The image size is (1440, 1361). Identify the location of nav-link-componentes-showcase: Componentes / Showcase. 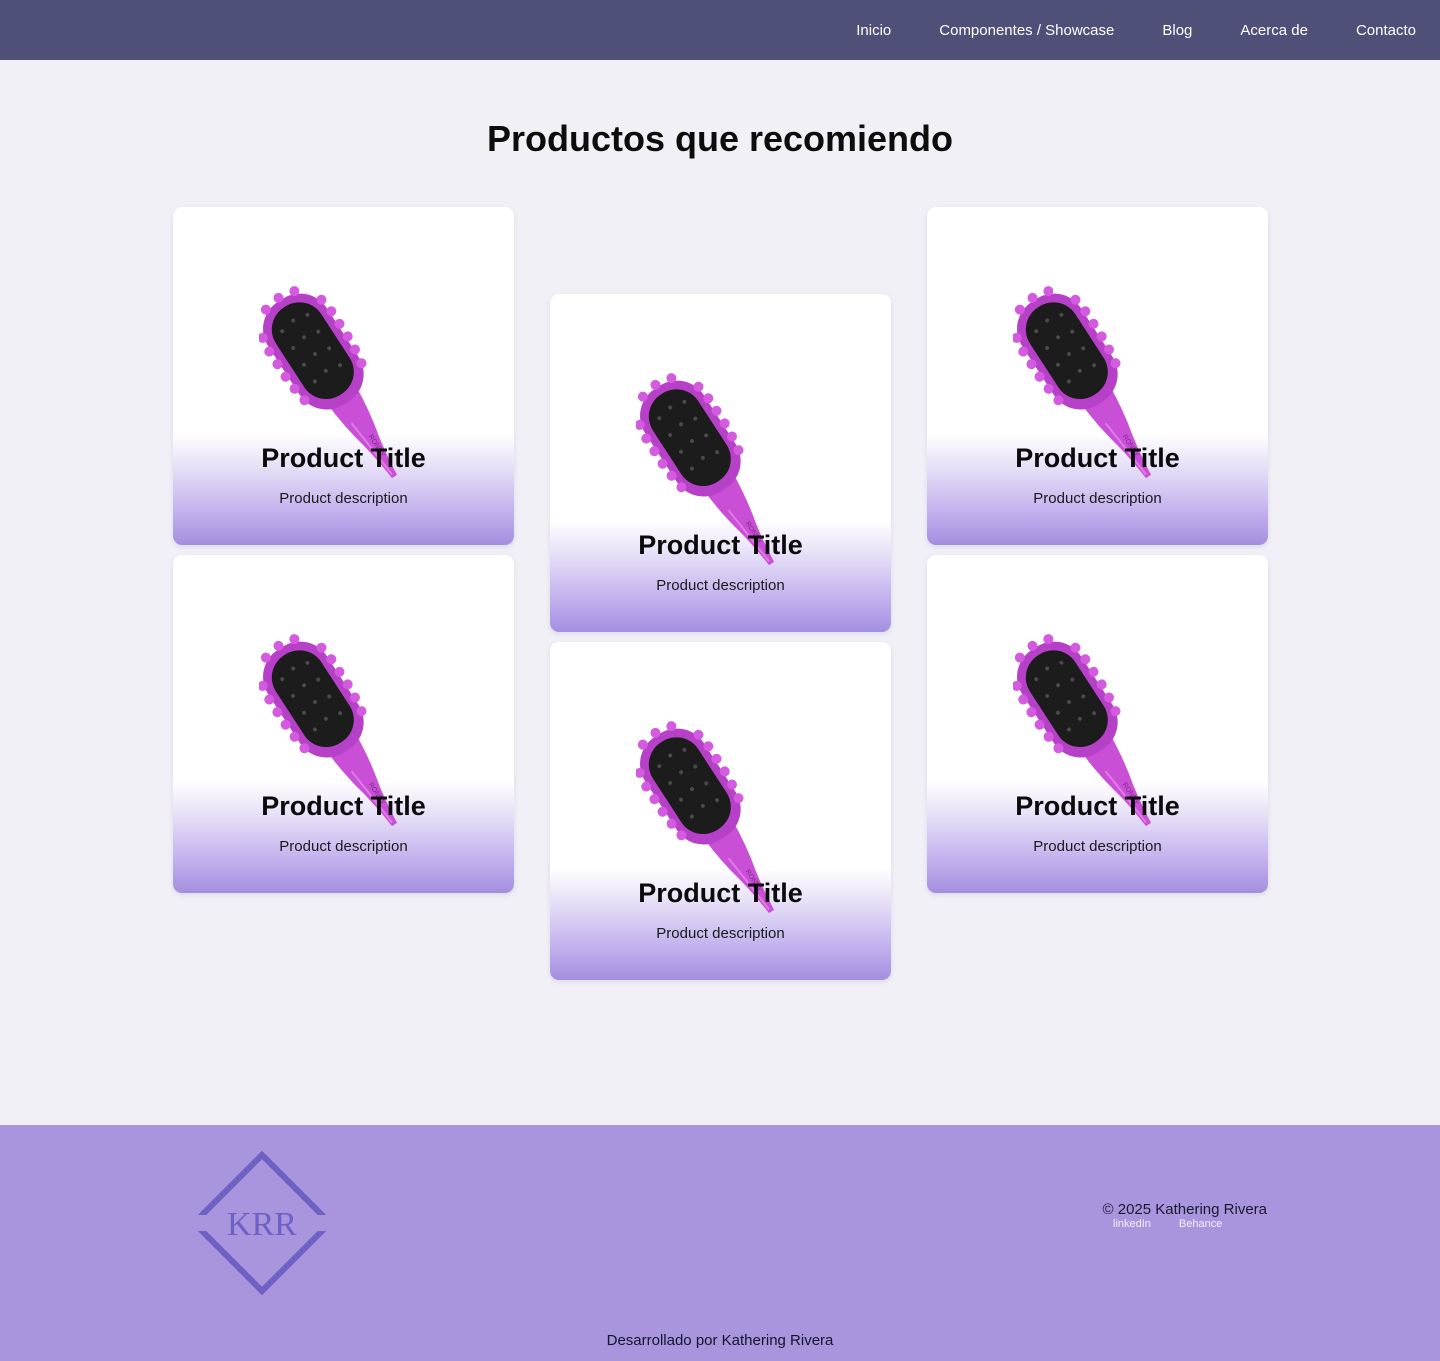
(1026, 30).